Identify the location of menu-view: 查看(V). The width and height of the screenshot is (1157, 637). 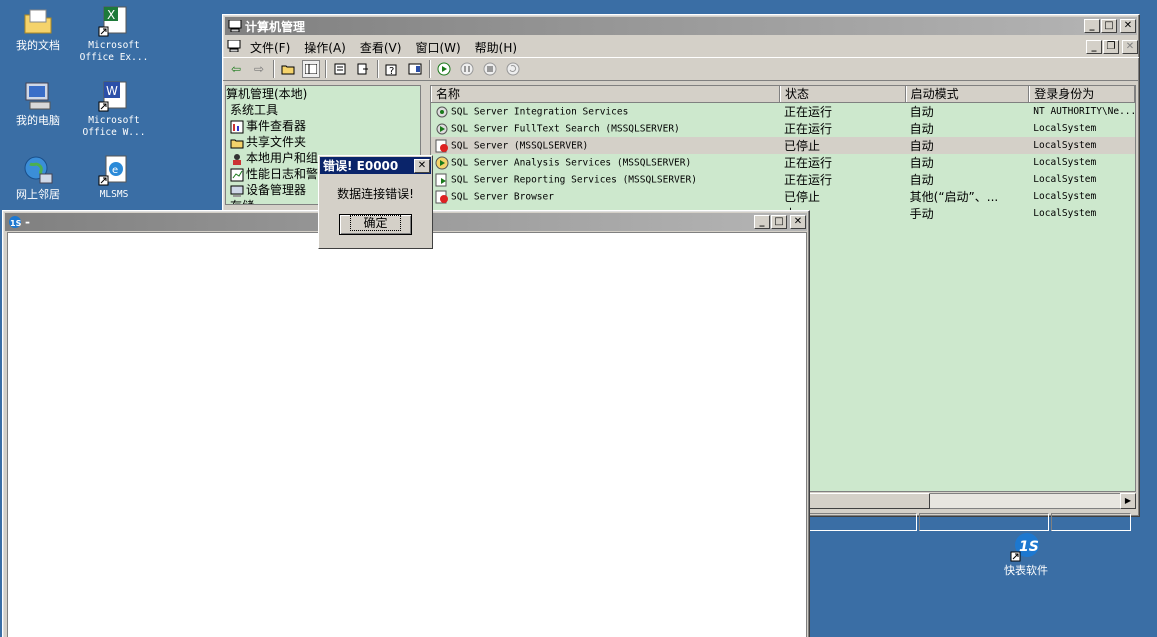
(381, 47).